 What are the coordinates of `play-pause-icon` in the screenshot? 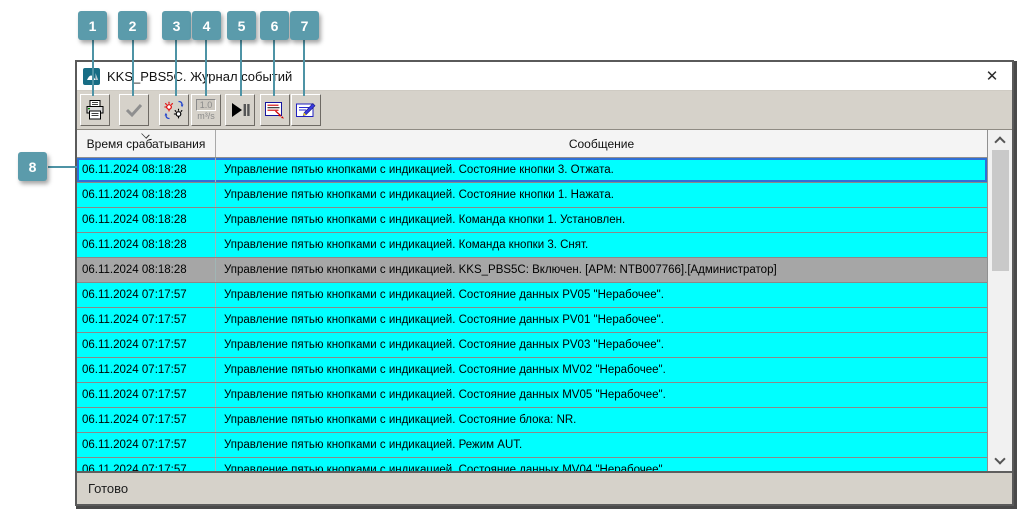 It's located at (241, 110).